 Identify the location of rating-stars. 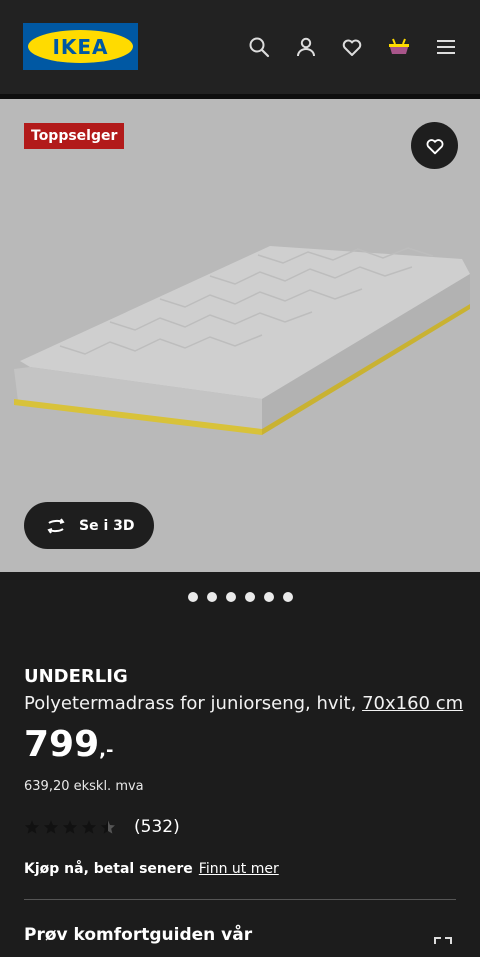
(70, 827).